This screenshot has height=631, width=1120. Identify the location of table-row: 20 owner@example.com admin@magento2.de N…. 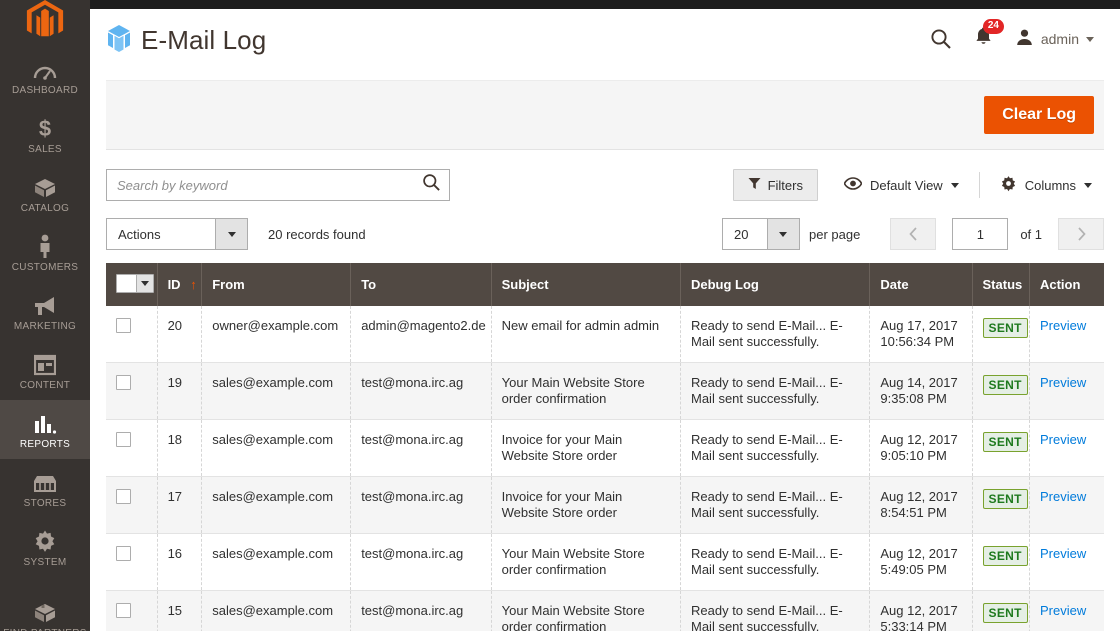
(605, 334).